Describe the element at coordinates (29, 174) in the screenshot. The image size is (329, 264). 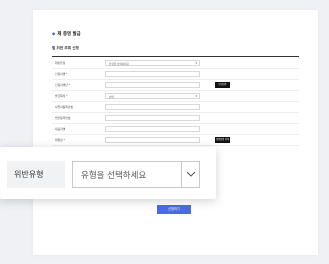
I see `zoom-field-label: 위반유형` at that location.